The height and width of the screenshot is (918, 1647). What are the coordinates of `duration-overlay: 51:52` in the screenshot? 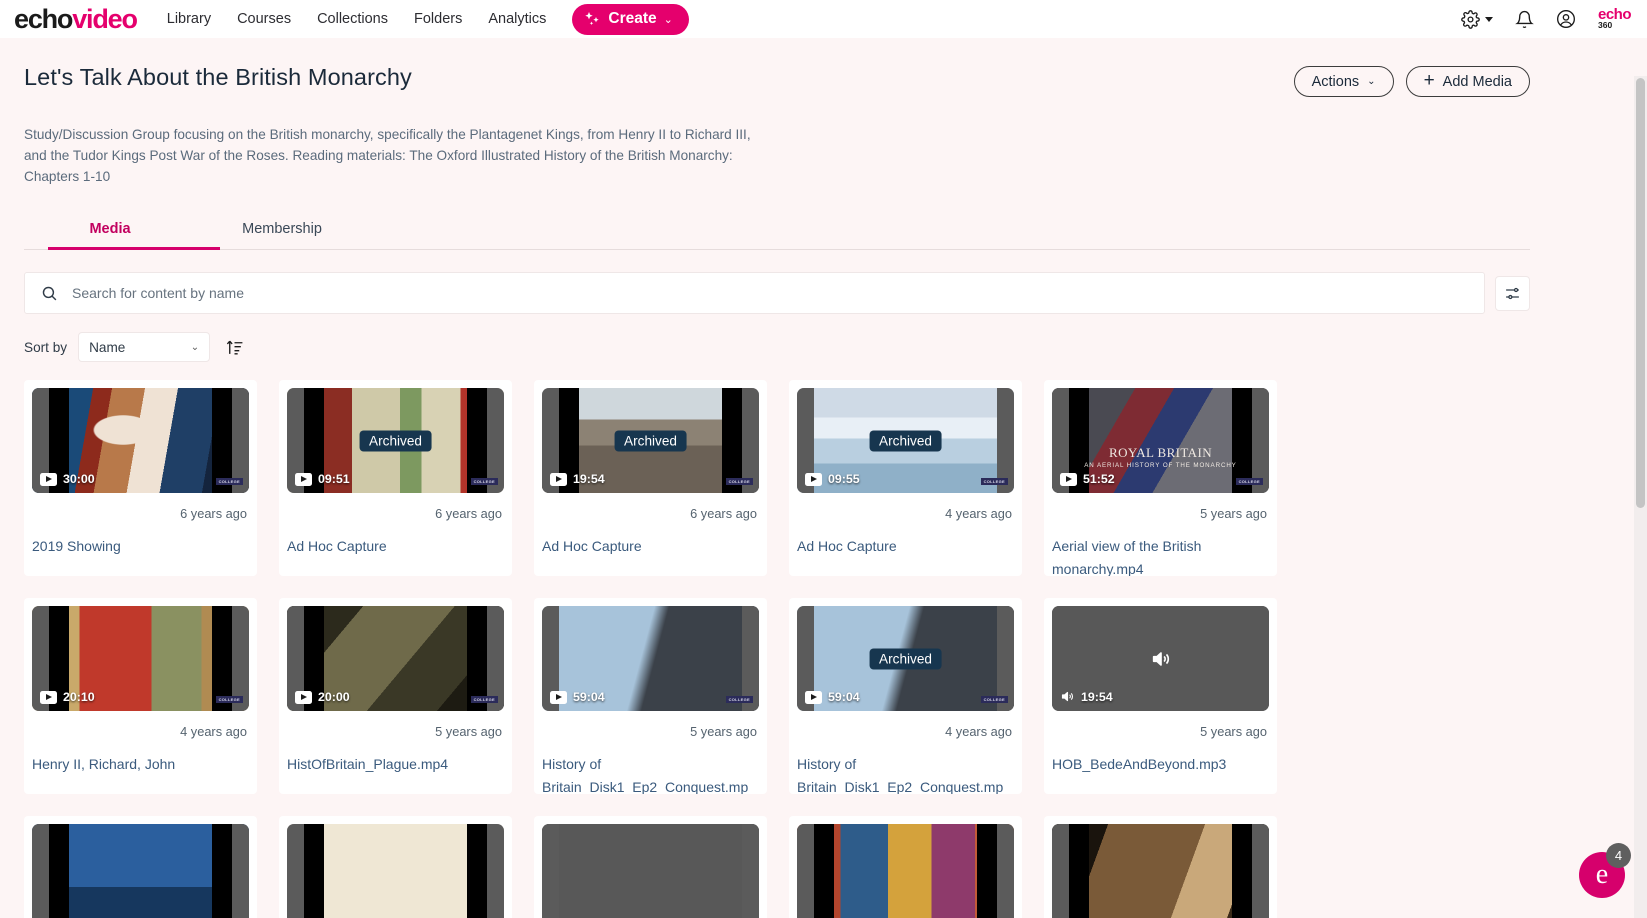 It's located at (1087, 479).